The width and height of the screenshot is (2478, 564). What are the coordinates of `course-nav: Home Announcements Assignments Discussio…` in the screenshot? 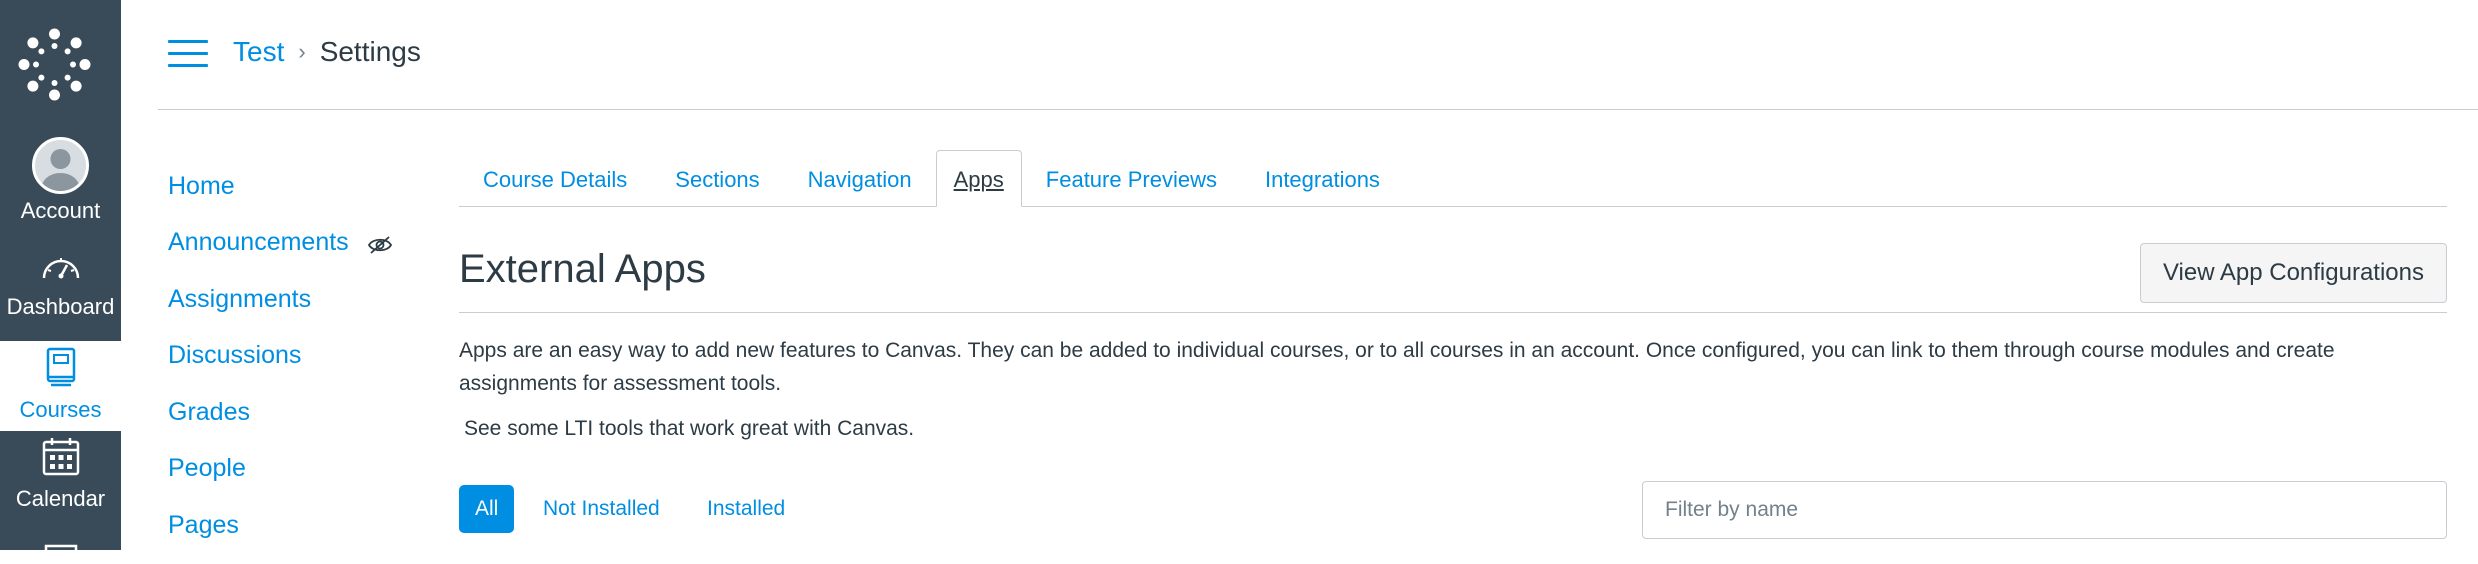 It's located at (298, 356).